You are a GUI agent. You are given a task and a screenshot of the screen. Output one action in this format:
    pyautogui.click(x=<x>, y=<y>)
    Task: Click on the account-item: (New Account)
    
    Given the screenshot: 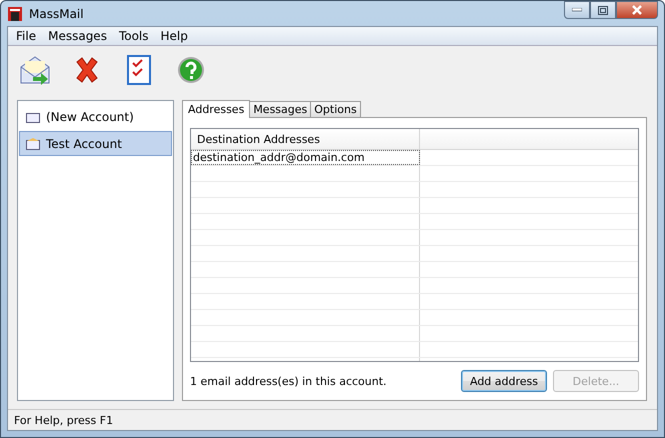 What is the action you would take?
    pyautogui.click(x=95, y=116)
    